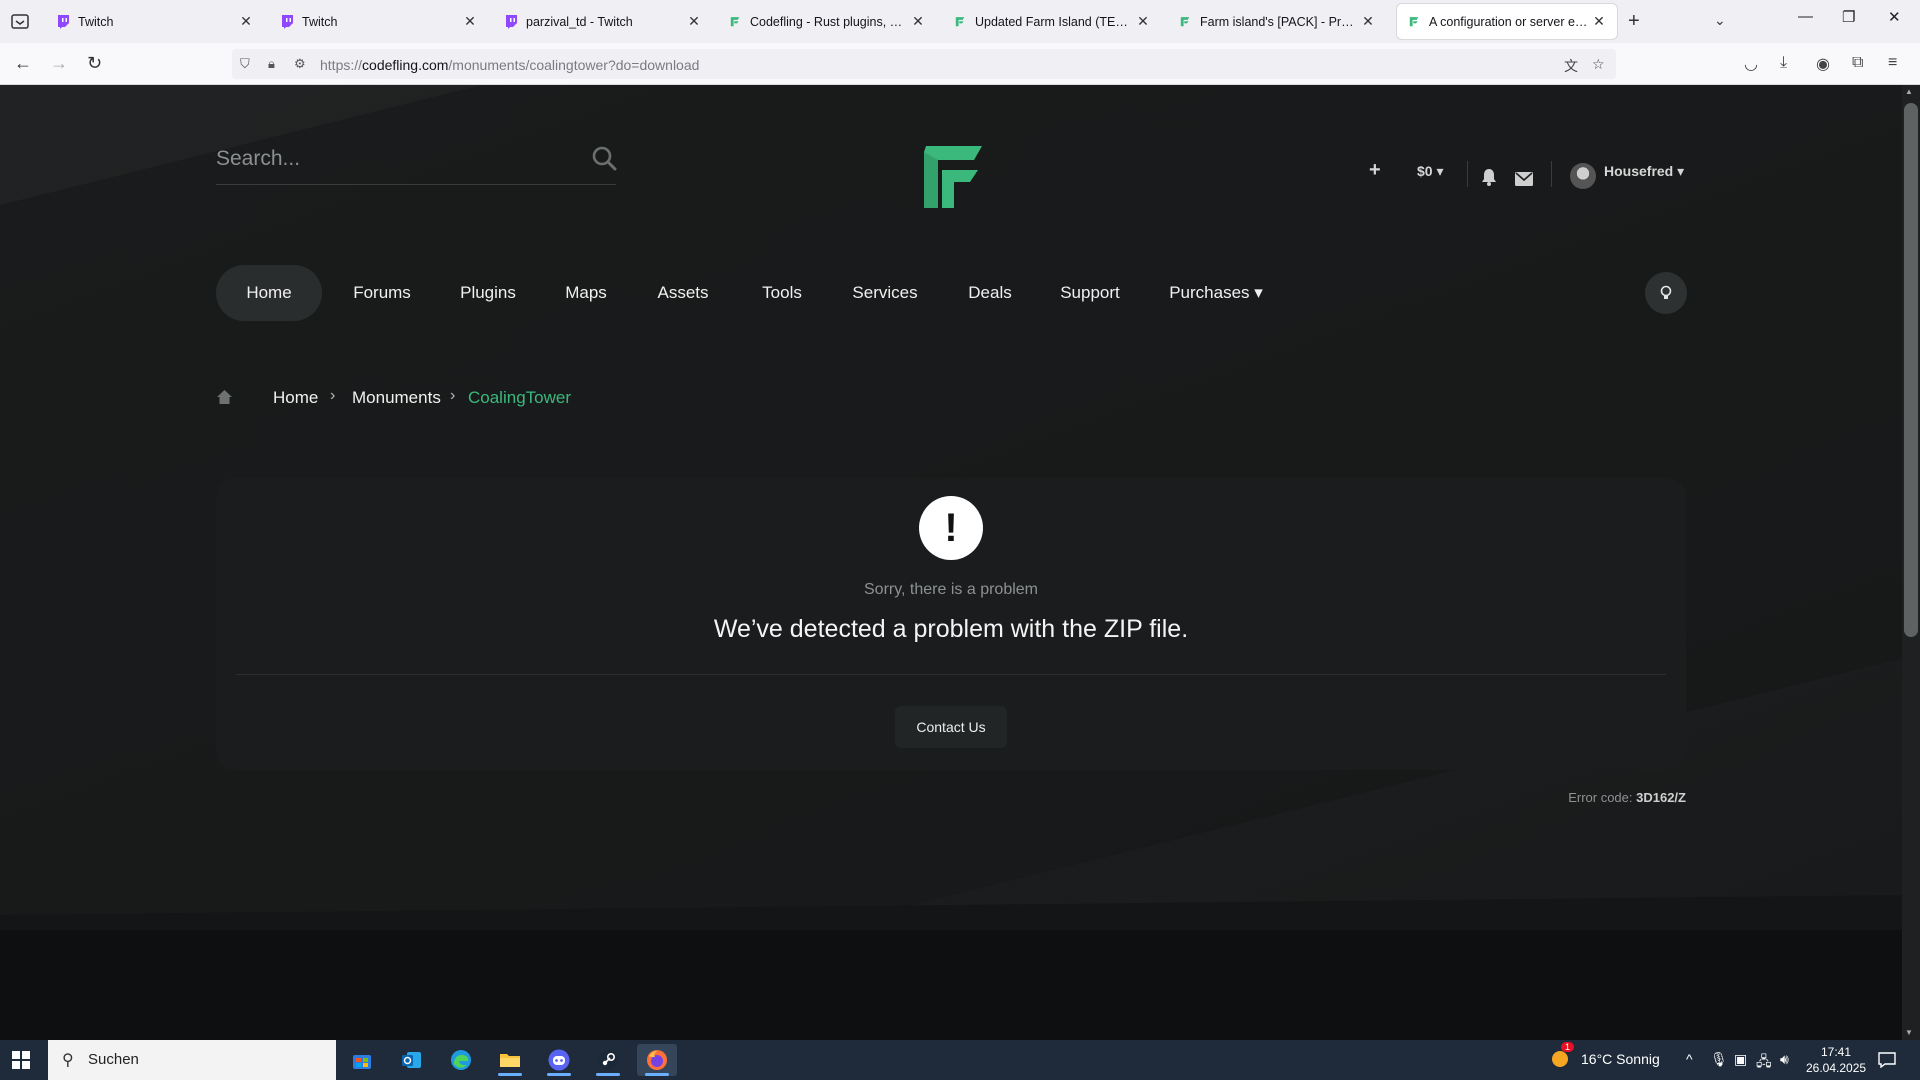  What do you see at coordinates (1216, 293) in the screenshot?
I see `nav-purchases-dropdown: Purchases ▾` at bounding box center [1216, 293].